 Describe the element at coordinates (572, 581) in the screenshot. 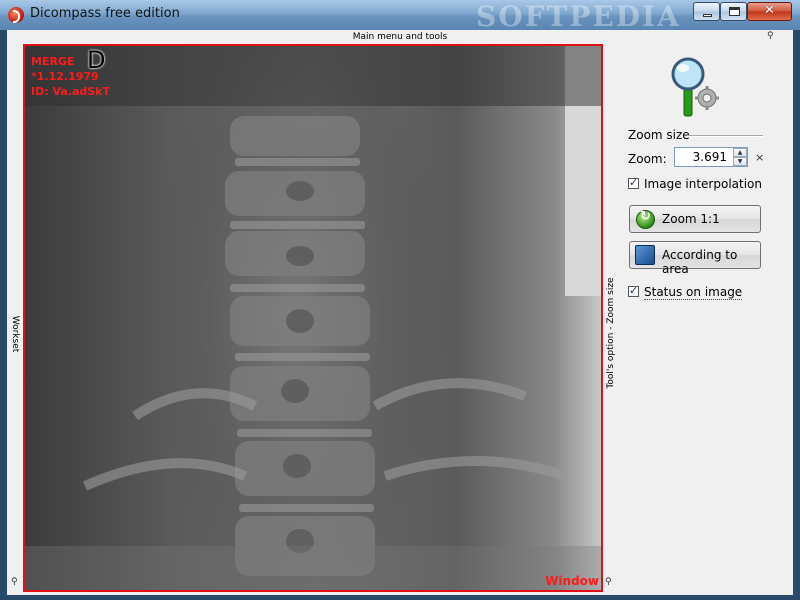

I see `window-level-label: Window` at that location.